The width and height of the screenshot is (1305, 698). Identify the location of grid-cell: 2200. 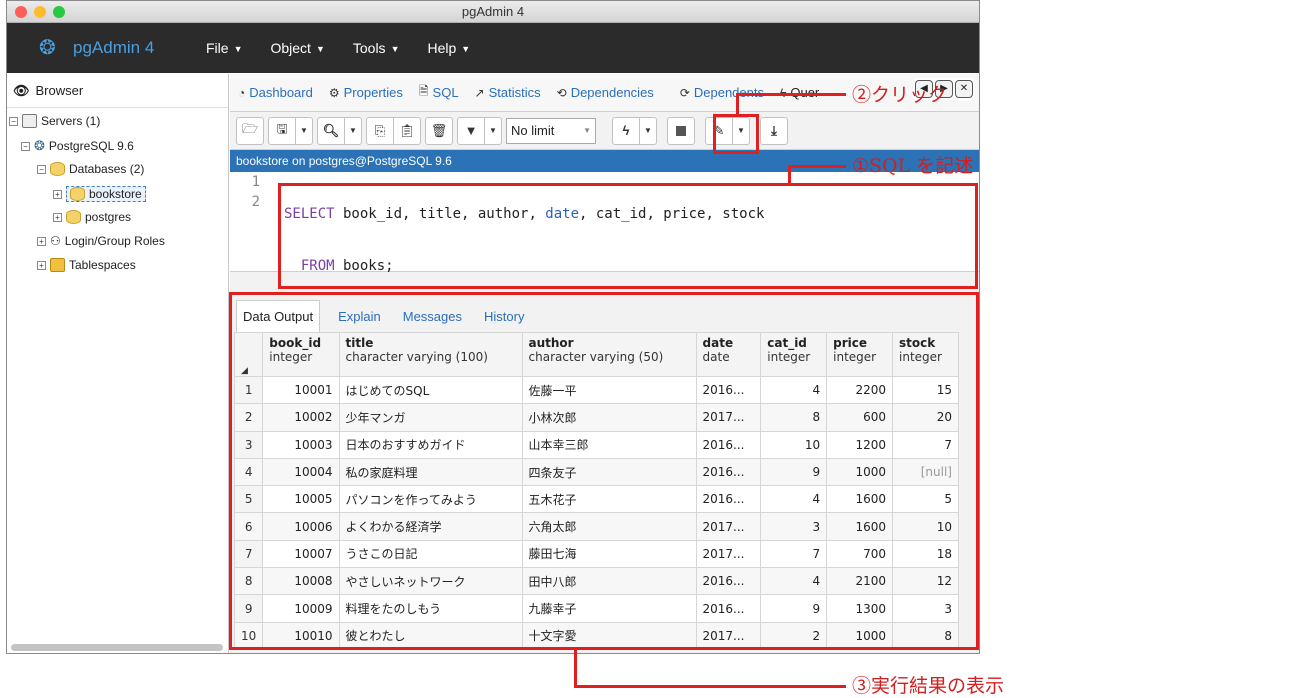
(860, 390).